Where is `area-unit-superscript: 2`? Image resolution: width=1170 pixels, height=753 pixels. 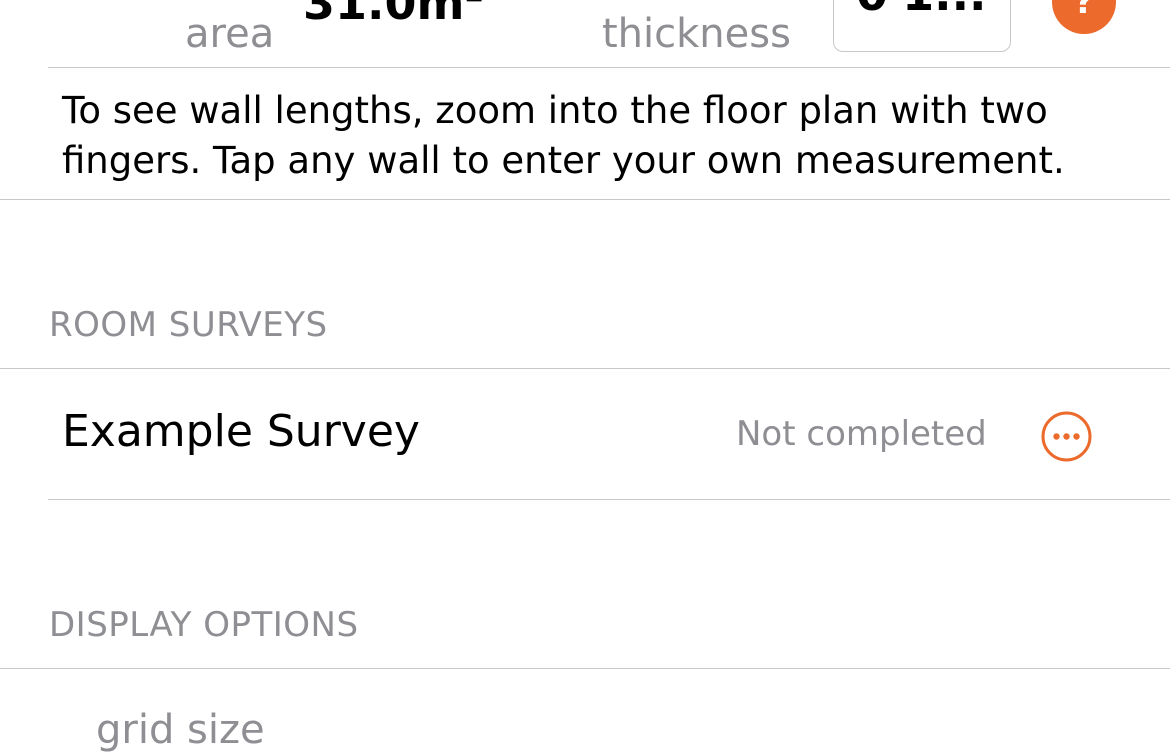
area-unit-superscript: 2 is located at coordinates (473, 4).